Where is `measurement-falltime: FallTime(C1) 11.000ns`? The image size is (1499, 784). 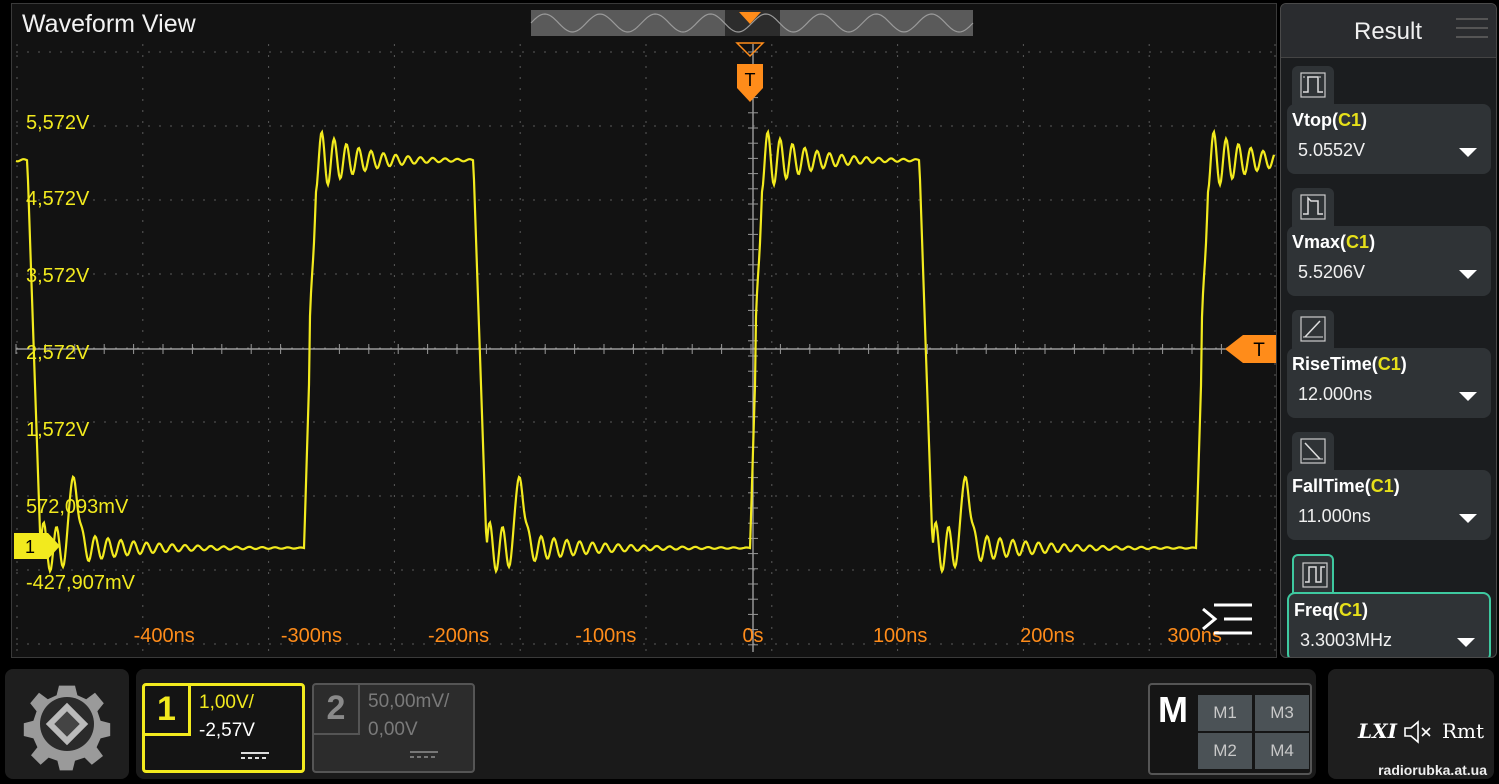
measurement-falltime: FallTime(C1) 11.000ns is located at coordinates (1389, 489).